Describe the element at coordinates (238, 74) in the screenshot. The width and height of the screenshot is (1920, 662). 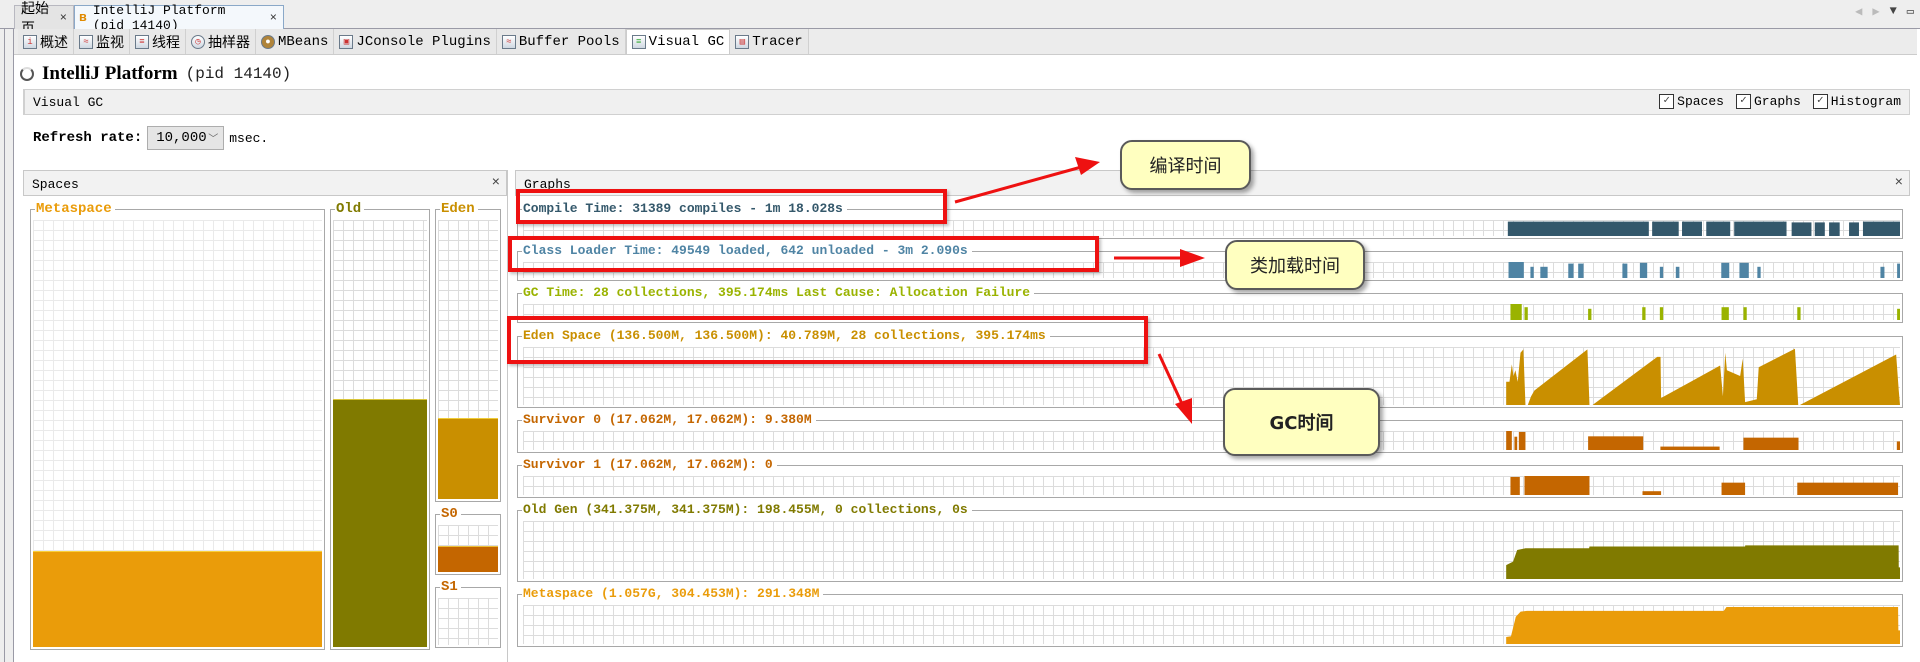
I see `app-pid: (pid 14140)` at that location.